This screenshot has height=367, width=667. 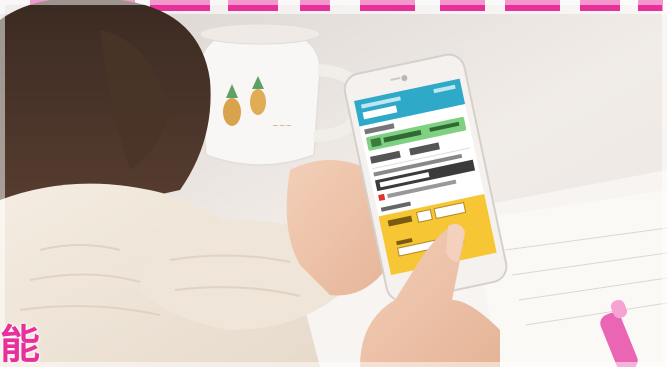 I want to click on caption-character: 能, so click(x=20, y=344).